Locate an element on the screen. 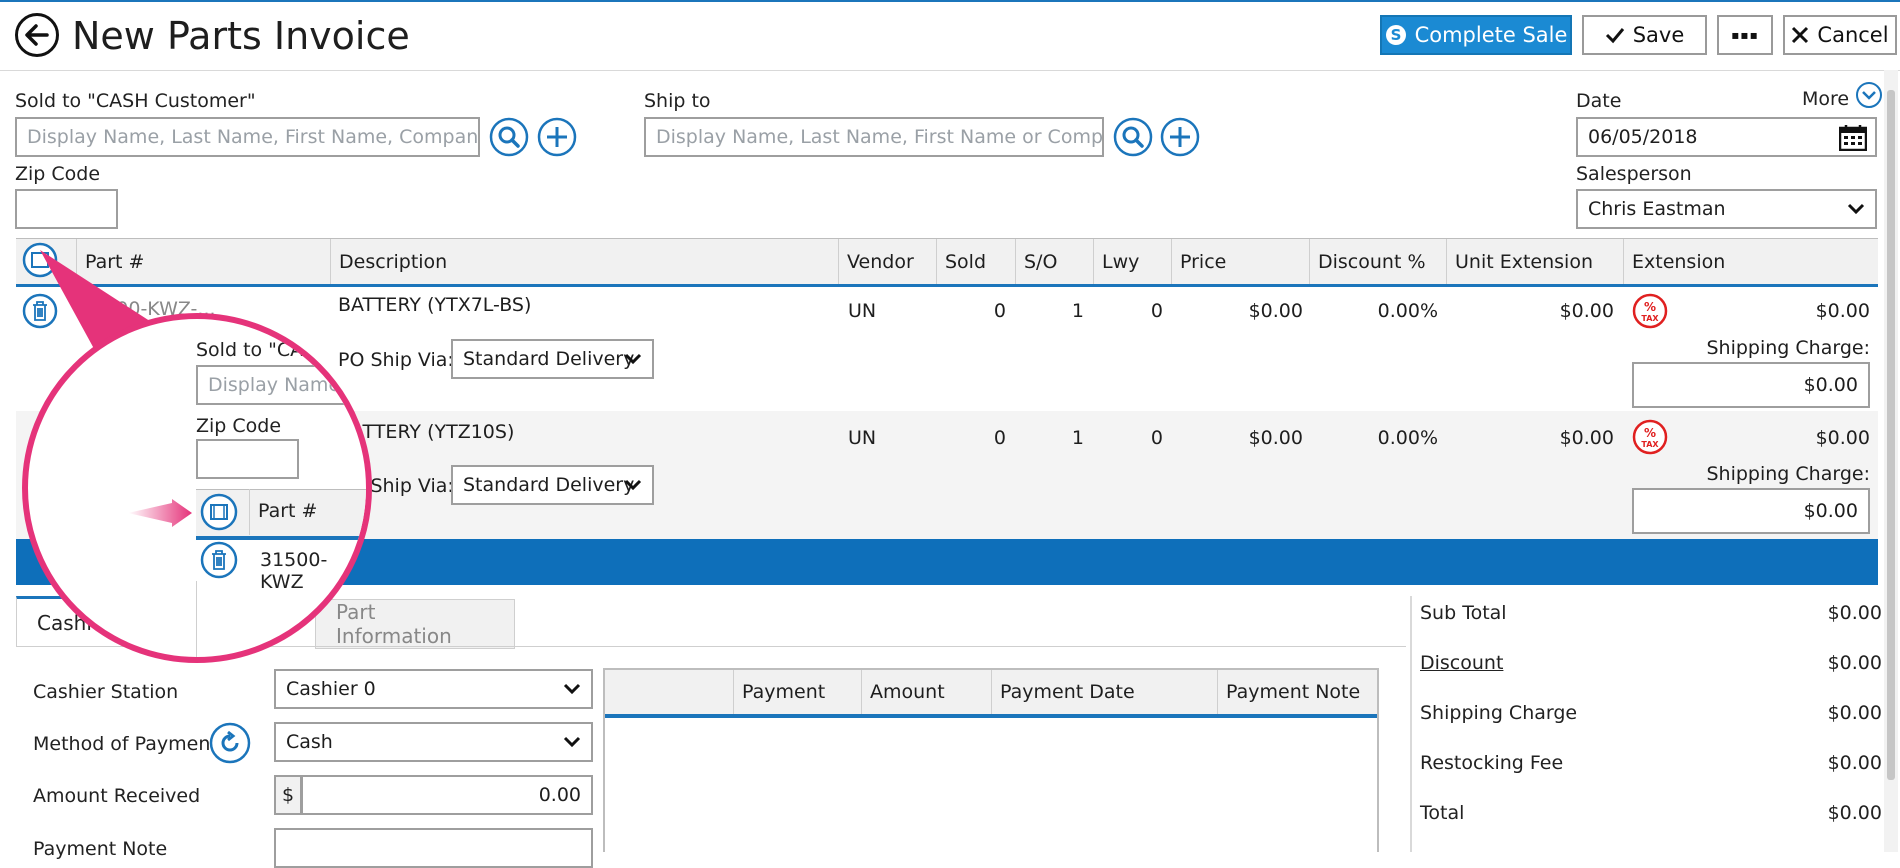 The image size is (1900, 868). col-sold: Sold is located at coordinates (975, 261).